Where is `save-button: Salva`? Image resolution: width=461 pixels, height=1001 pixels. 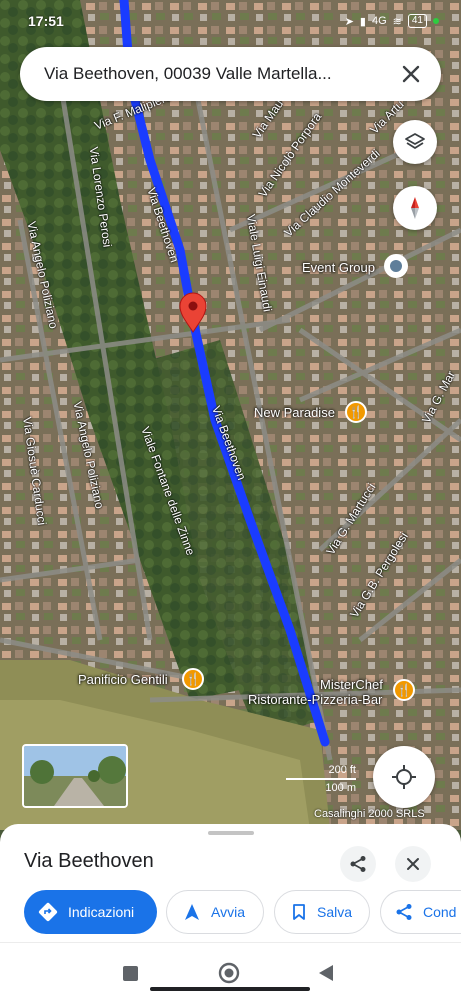
save-button: Salva is located at coordinates (322, 912).